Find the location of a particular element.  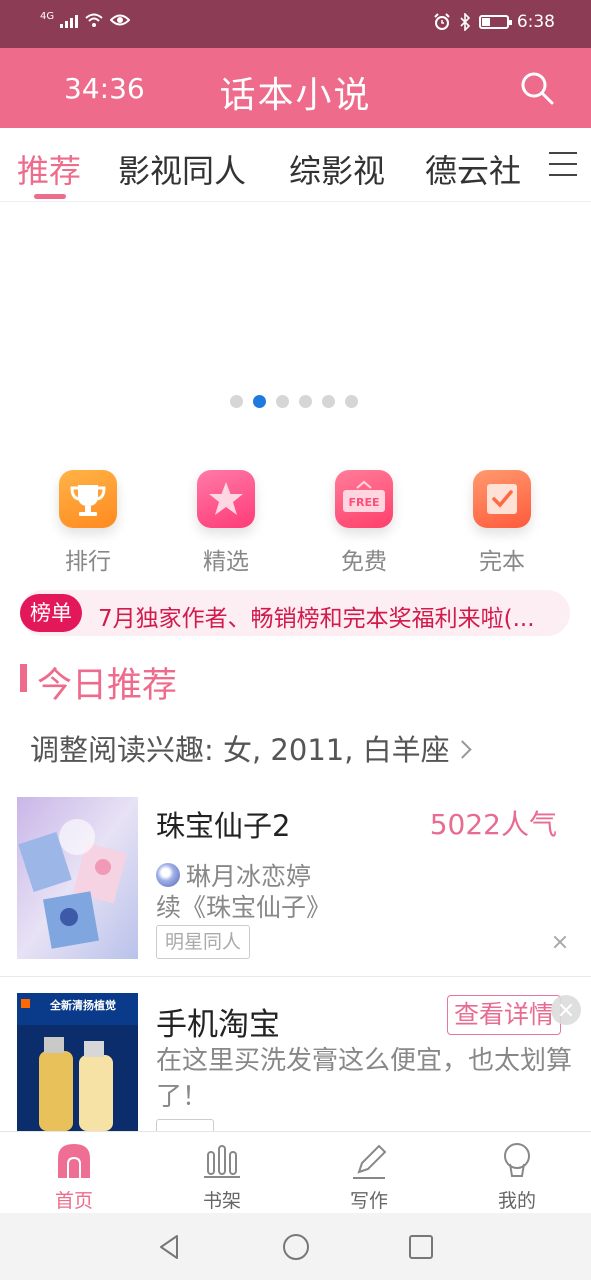

ad-cover-text: 全新清扬植觉 is located at coordinates (82, 1005).